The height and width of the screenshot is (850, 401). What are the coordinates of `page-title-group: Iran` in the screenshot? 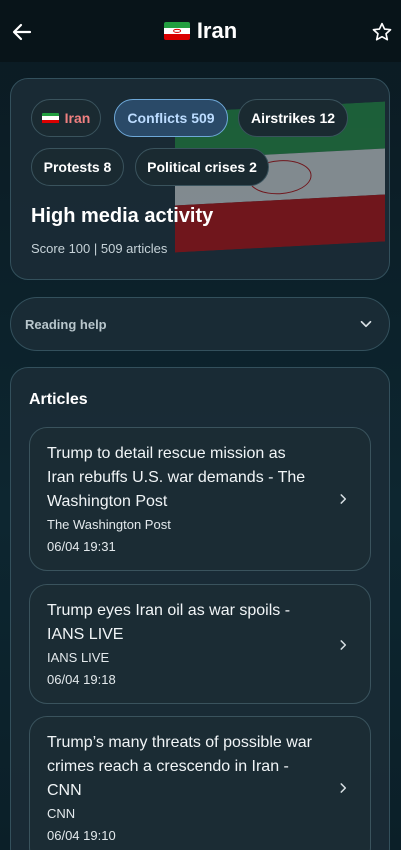 It's located at (200, 31).